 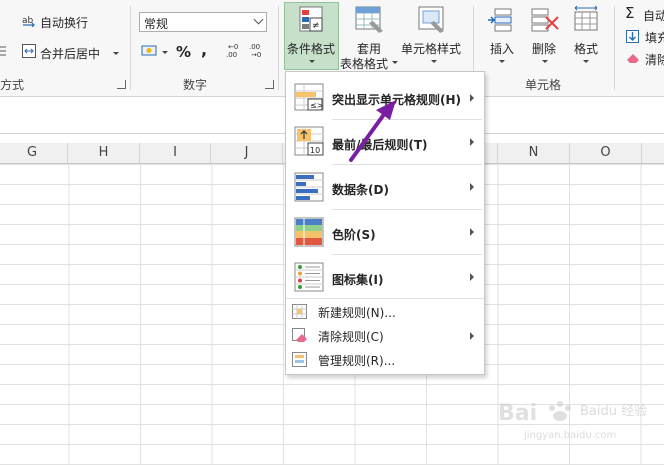 I want to click on watermark-url: jingyan.baidu.com, so click(x=570, y=435).